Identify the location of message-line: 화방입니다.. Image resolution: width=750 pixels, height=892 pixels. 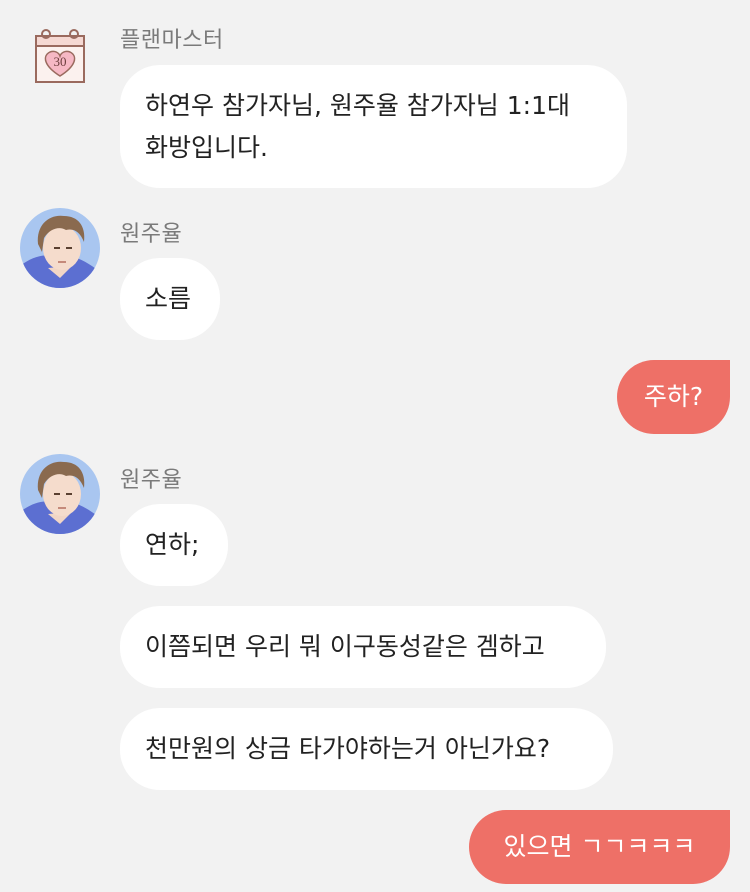
(206, 147).